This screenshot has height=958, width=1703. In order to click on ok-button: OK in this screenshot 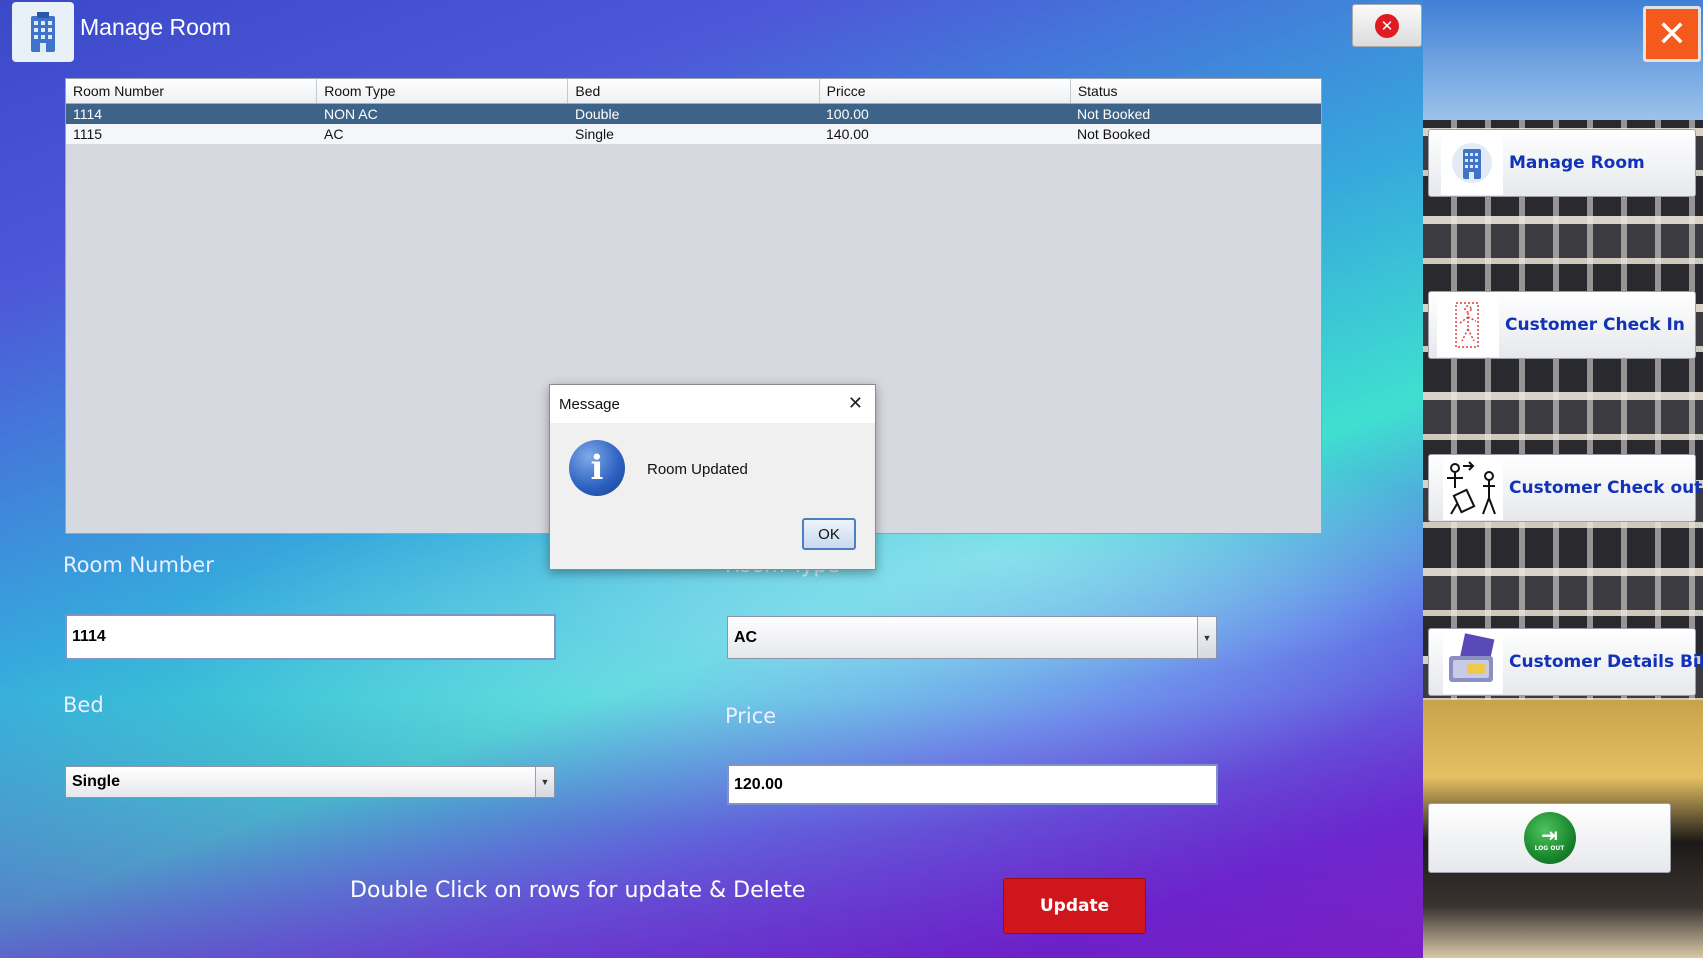, I will do `click(829, 534)`.